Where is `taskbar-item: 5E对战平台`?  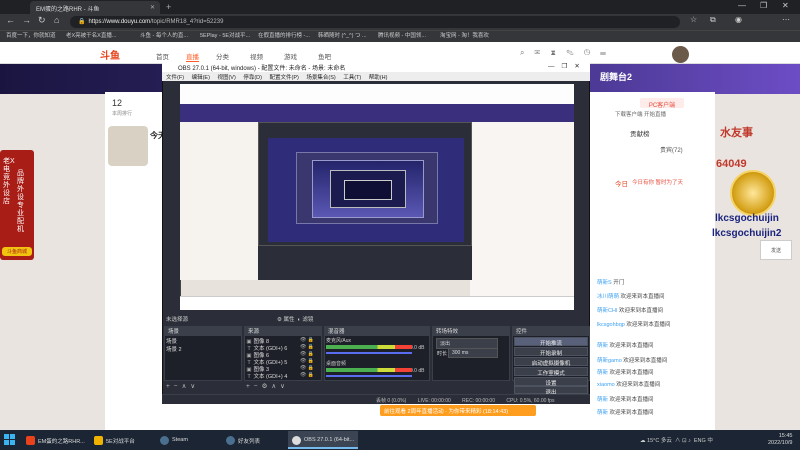 taskbar-item: 5E对战平台 is located at coordinates (122, 440).